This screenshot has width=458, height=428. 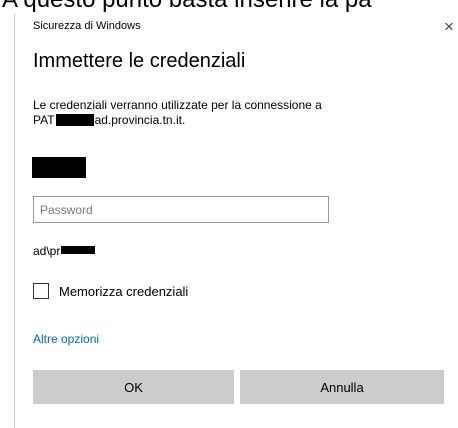 What do you see at coordinates (74, 120) in the screenshot?
I see `redacted-server-part` at bounding box center [74, 120].